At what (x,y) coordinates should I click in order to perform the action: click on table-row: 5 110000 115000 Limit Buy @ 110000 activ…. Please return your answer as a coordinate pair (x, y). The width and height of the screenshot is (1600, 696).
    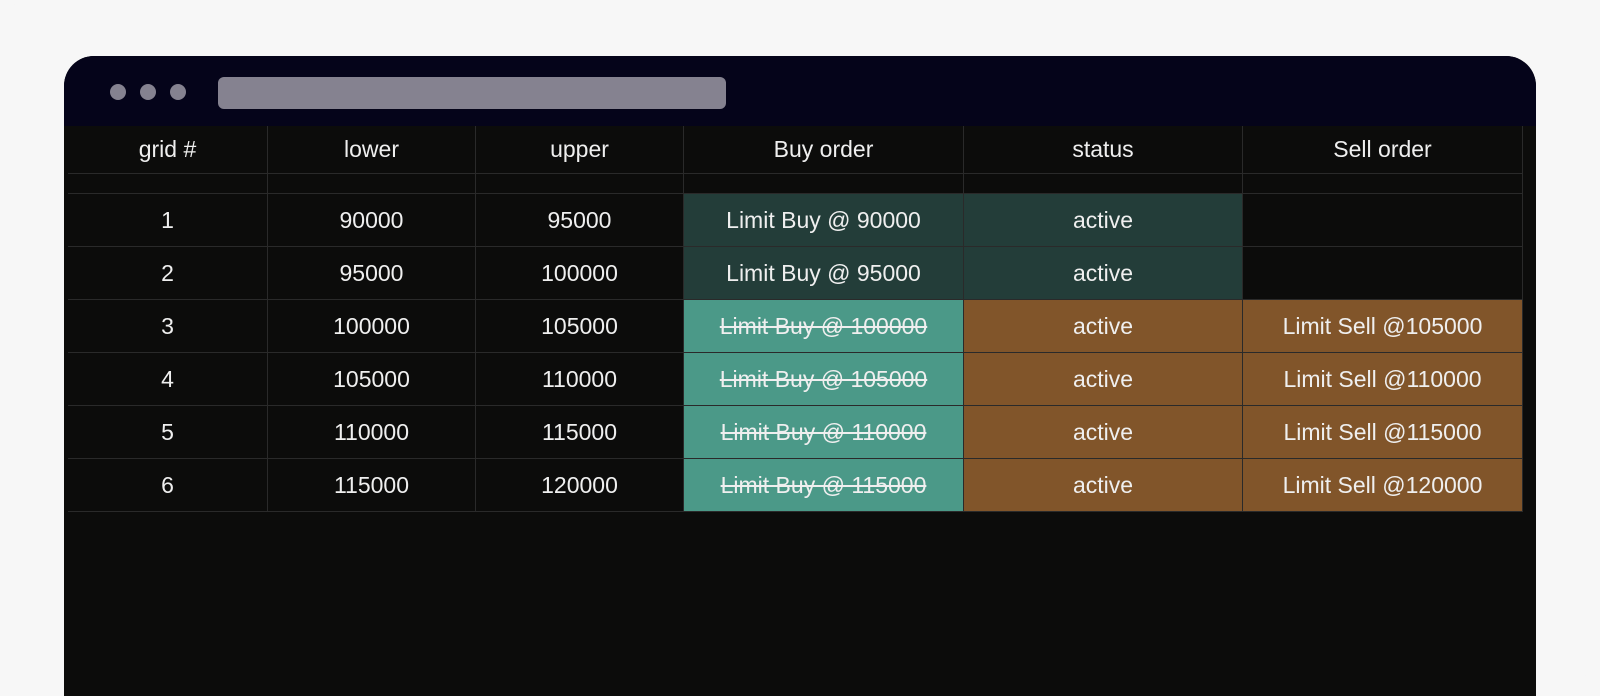
    Looking at the image, I should click on (798, 432).